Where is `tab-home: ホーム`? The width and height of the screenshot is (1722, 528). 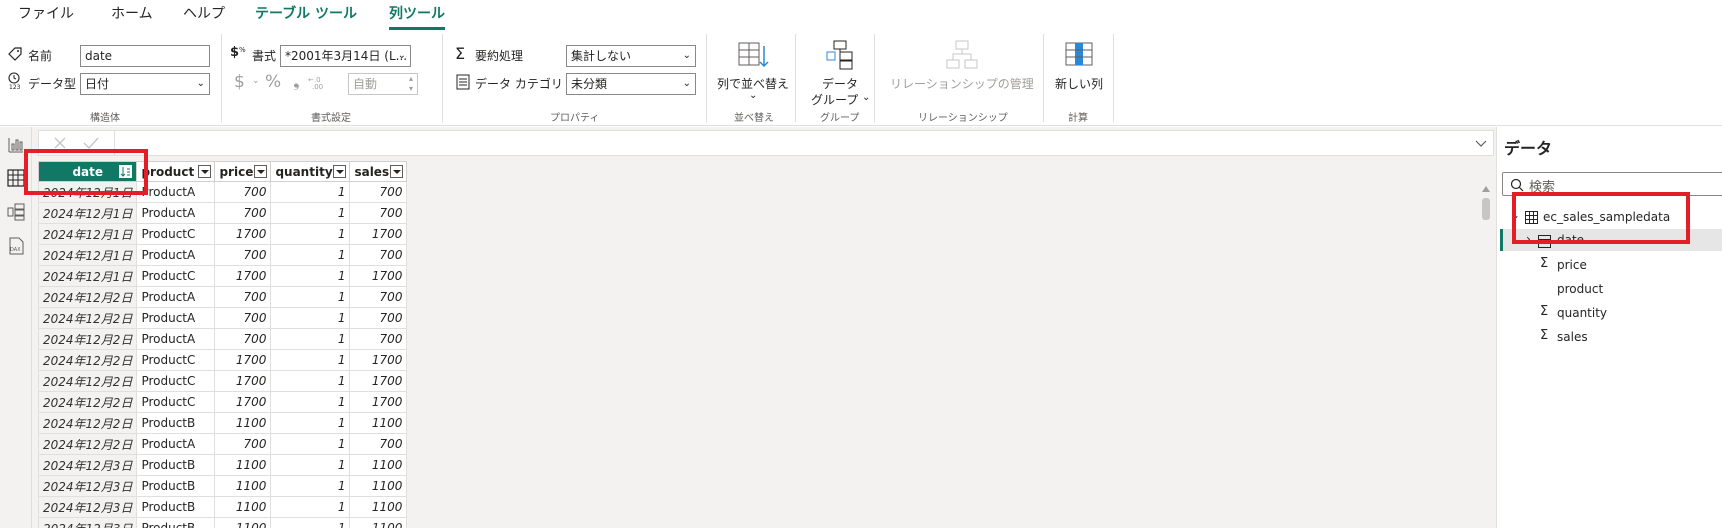
tab-home: ホーム is located at coordinates (132, 15).